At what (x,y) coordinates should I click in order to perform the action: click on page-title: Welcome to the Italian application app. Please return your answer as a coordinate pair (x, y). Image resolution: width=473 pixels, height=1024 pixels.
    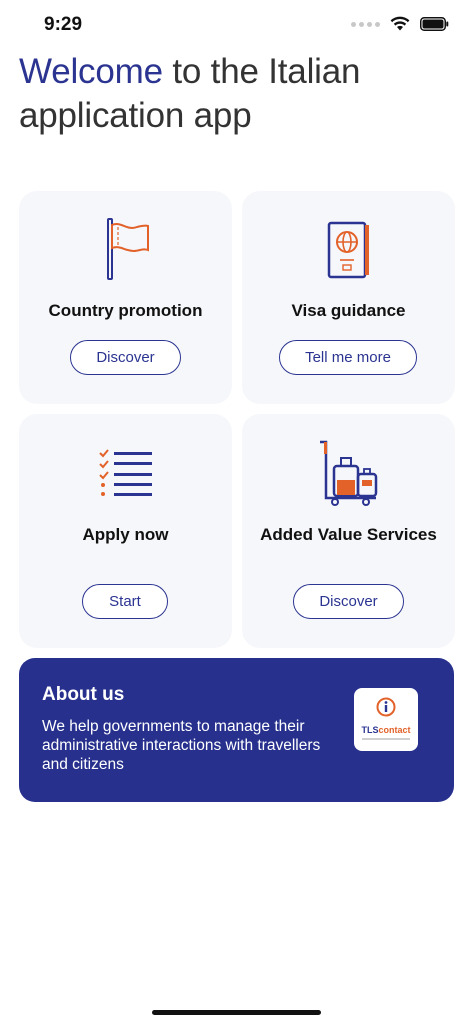
    Looking at the image, I should click on (229, 94).